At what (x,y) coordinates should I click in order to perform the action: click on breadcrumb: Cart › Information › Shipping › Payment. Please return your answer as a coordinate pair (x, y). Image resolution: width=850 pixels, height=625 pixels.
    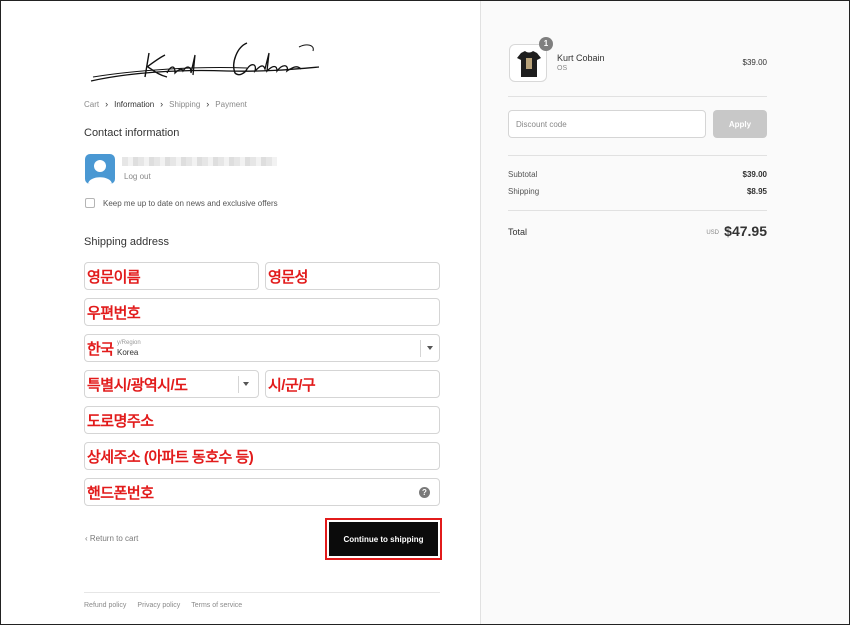
    Looking at the image, I should click on (165, 104).